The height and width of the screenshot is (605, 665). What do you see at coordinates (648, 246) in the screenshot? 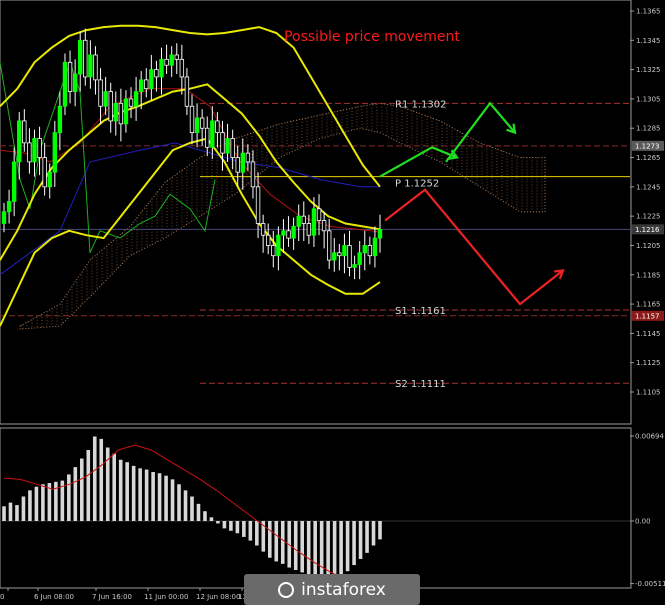
I see `price-tick-label: 1.1205` at bounding box center [648, 246].